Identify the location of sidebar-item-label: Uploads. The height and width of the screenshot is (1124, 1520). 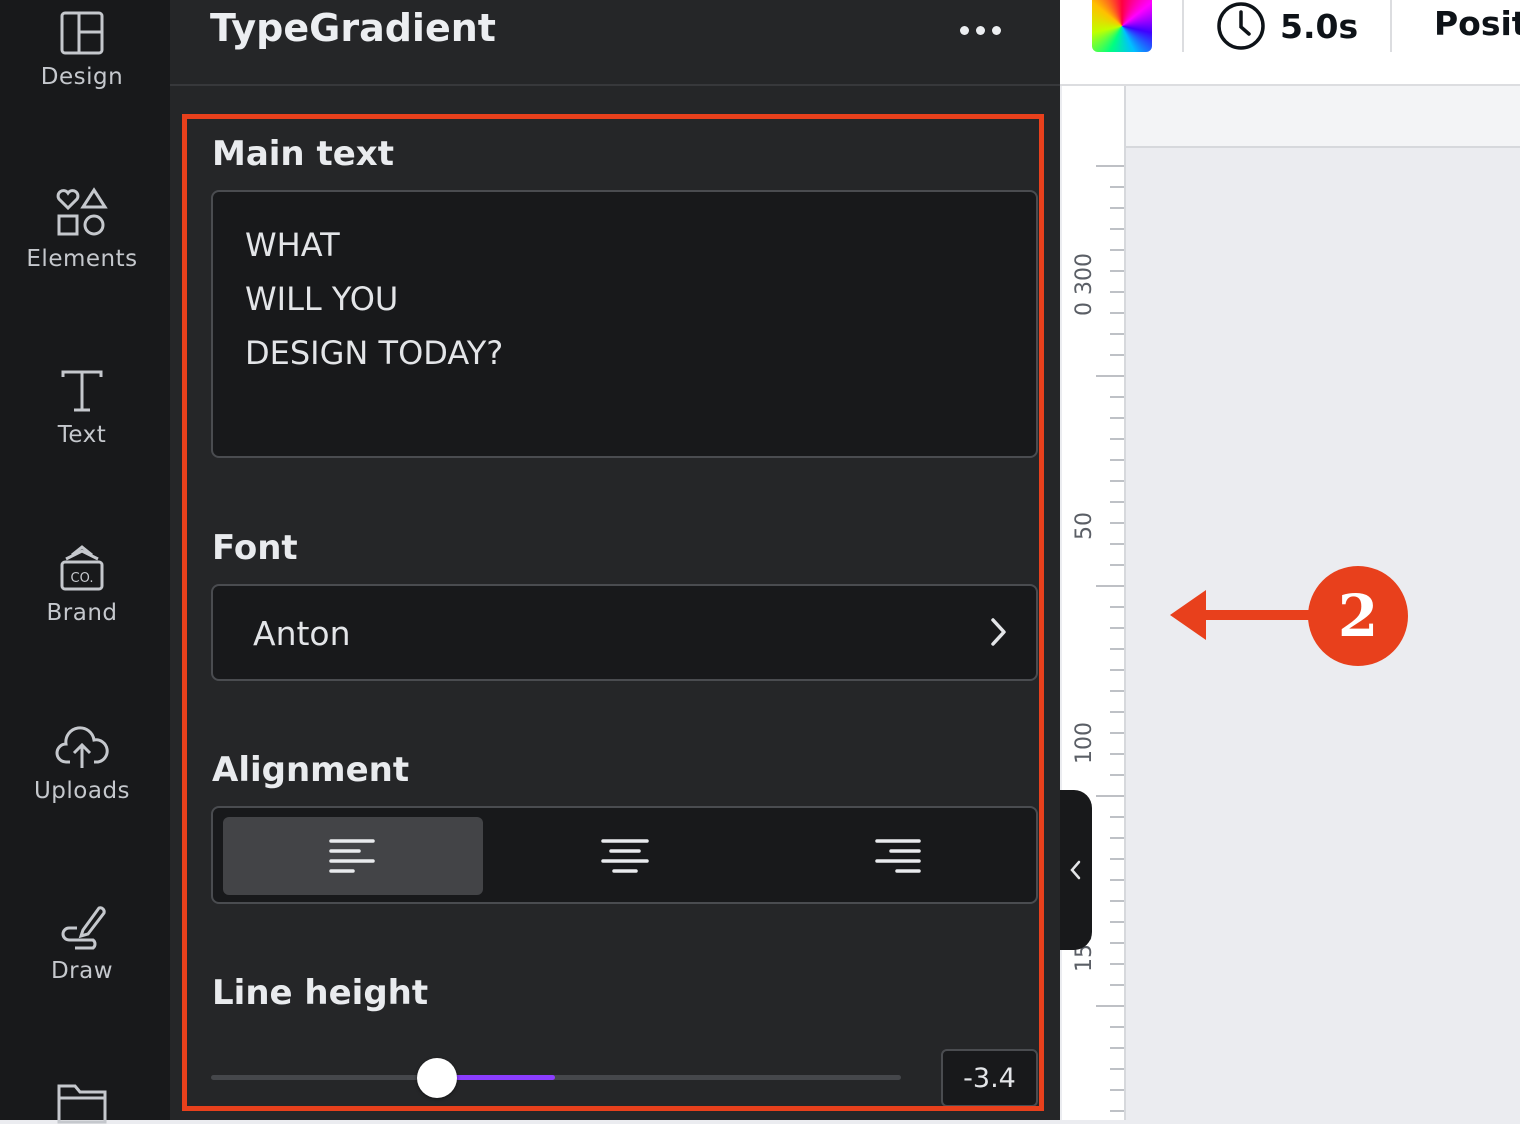
(82, 791).